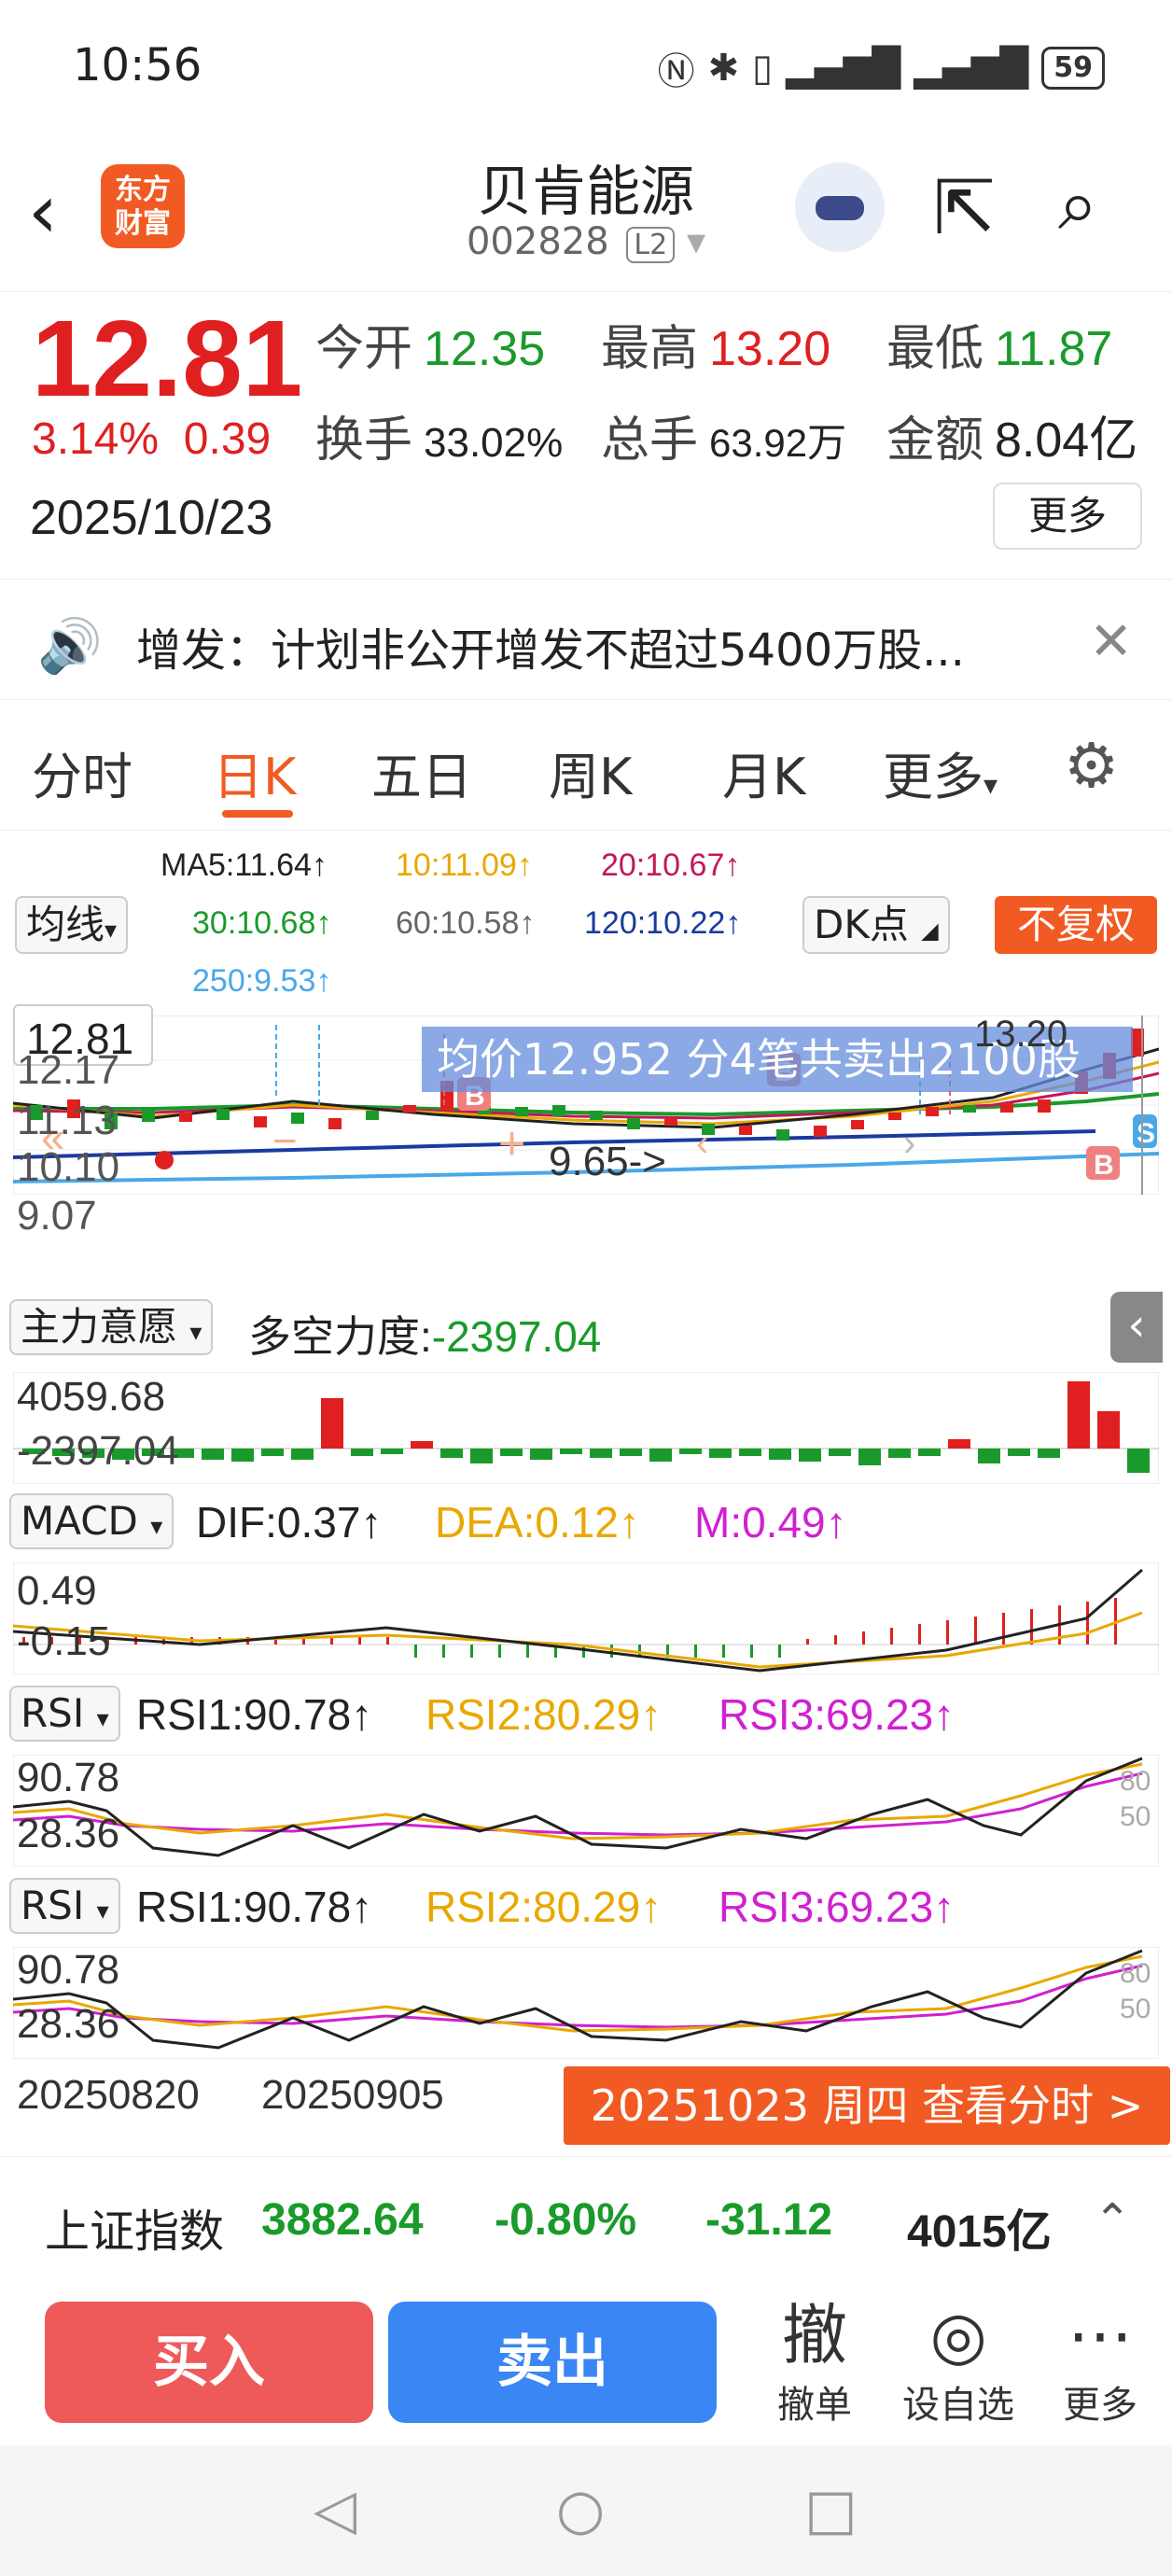  Describe the element at coordinates (940, 772) in the screenshot. I see `tab-more: 更多▾` at that location.